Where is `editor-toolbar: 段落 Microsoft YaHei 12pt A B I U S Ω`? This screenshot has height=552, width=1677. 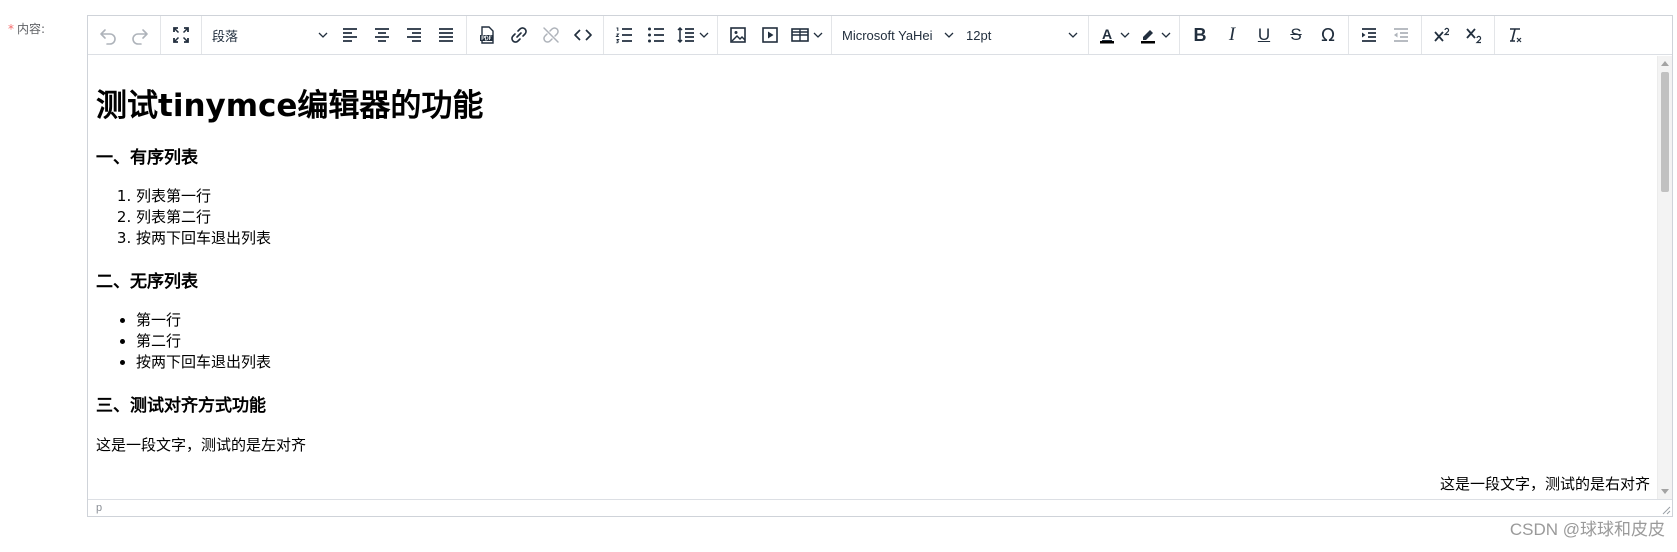
editor-toolbar: 段落 Microsoft YaHei 12pt A B I U S Ω is located at coordinates (880, 35).